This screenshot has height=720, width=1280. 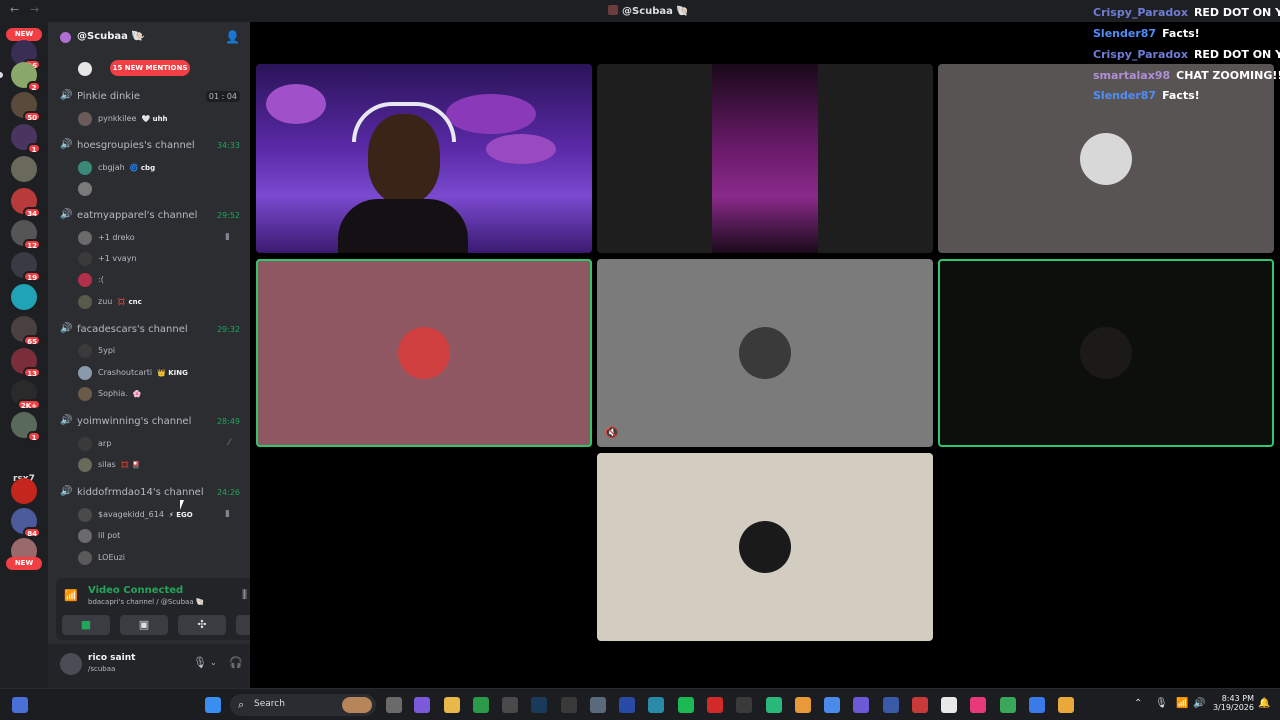 What do you see at coordinates (158, 558) in the screenshot?
I see `voice-user: LOEuzi` at bounding box center [158, 558].